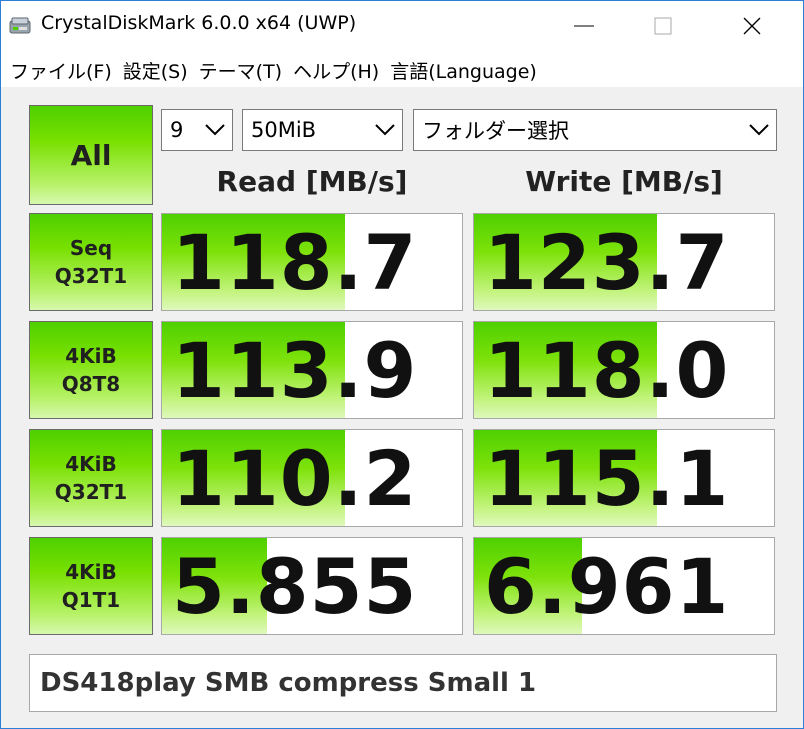 The image size is (804, 729). What do you see at coordinates (295, 478) in the screenshot?
I see `read-result-value: 110.2` at bounding box center [295, 478].